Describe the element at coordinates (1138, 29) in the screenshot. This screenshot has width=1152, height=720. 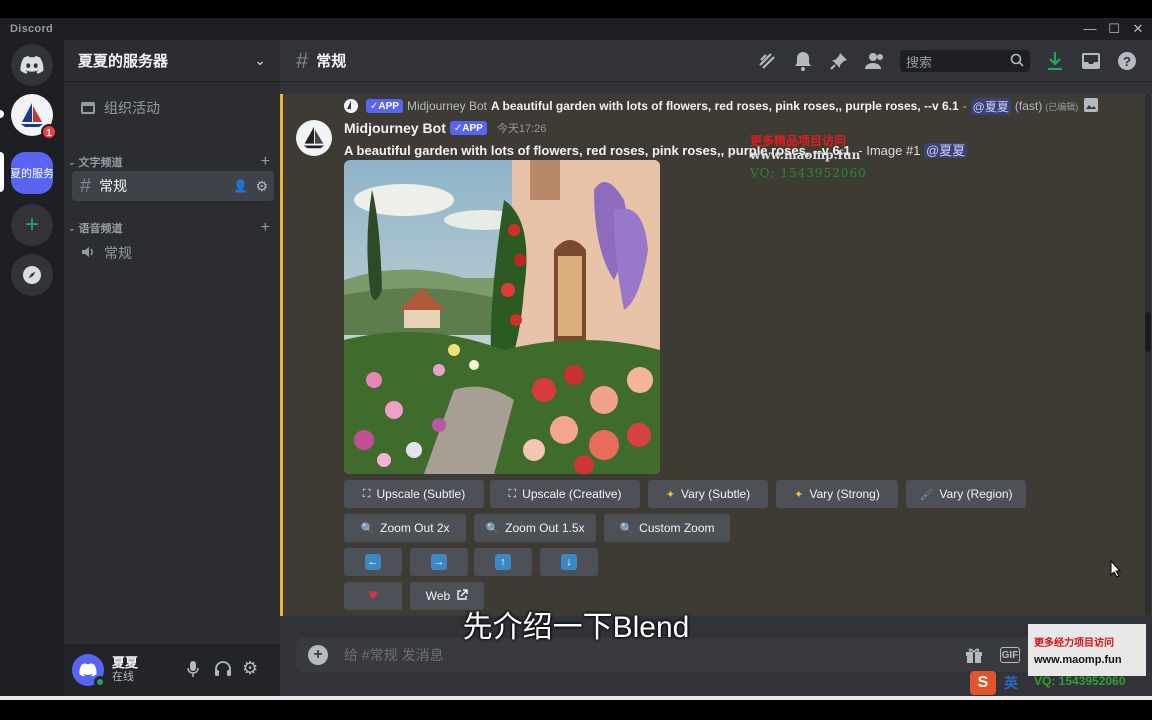
I see `close-icon: ✕` at that location.